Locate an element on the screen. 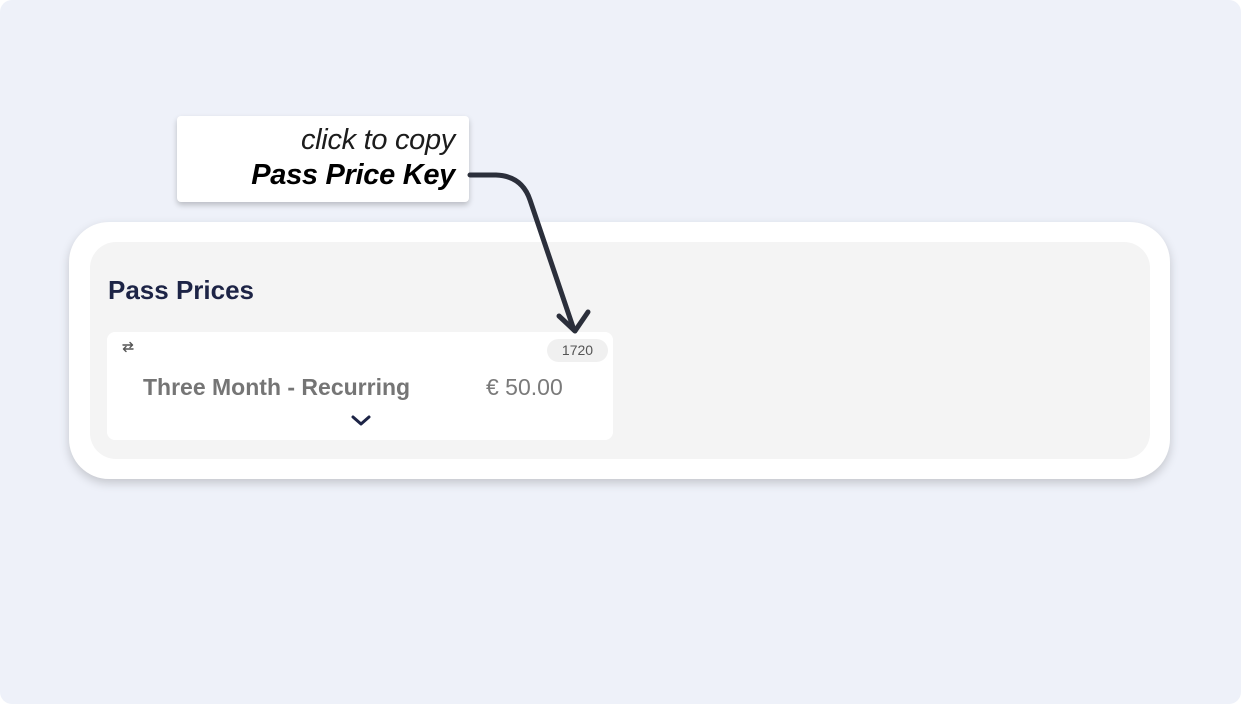 Image resolution: width=1241 pixels, height=704 pixels. chevron-down-icon is located at coordinates (361, 421).